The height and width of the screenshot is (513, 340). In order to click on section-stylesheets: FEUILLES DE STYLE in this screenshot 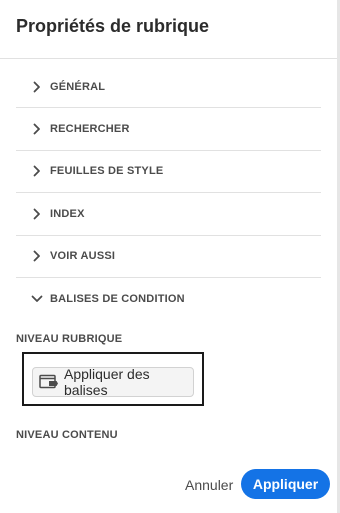, I will do `click(168, 172)`.